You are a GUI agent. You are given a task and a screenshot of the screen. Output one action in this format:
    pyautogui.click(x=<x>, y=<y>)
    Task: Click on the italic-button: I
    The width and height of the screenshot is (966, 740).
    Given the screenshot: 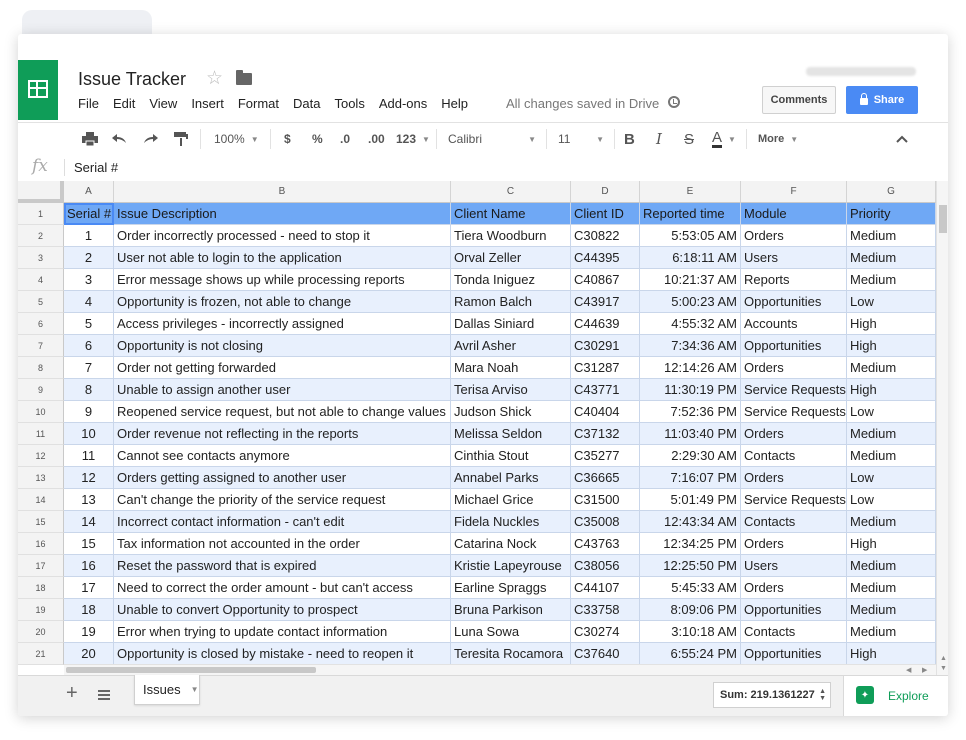 What is the action you would take?
    pyautogui.click(x=659, y=139)
    